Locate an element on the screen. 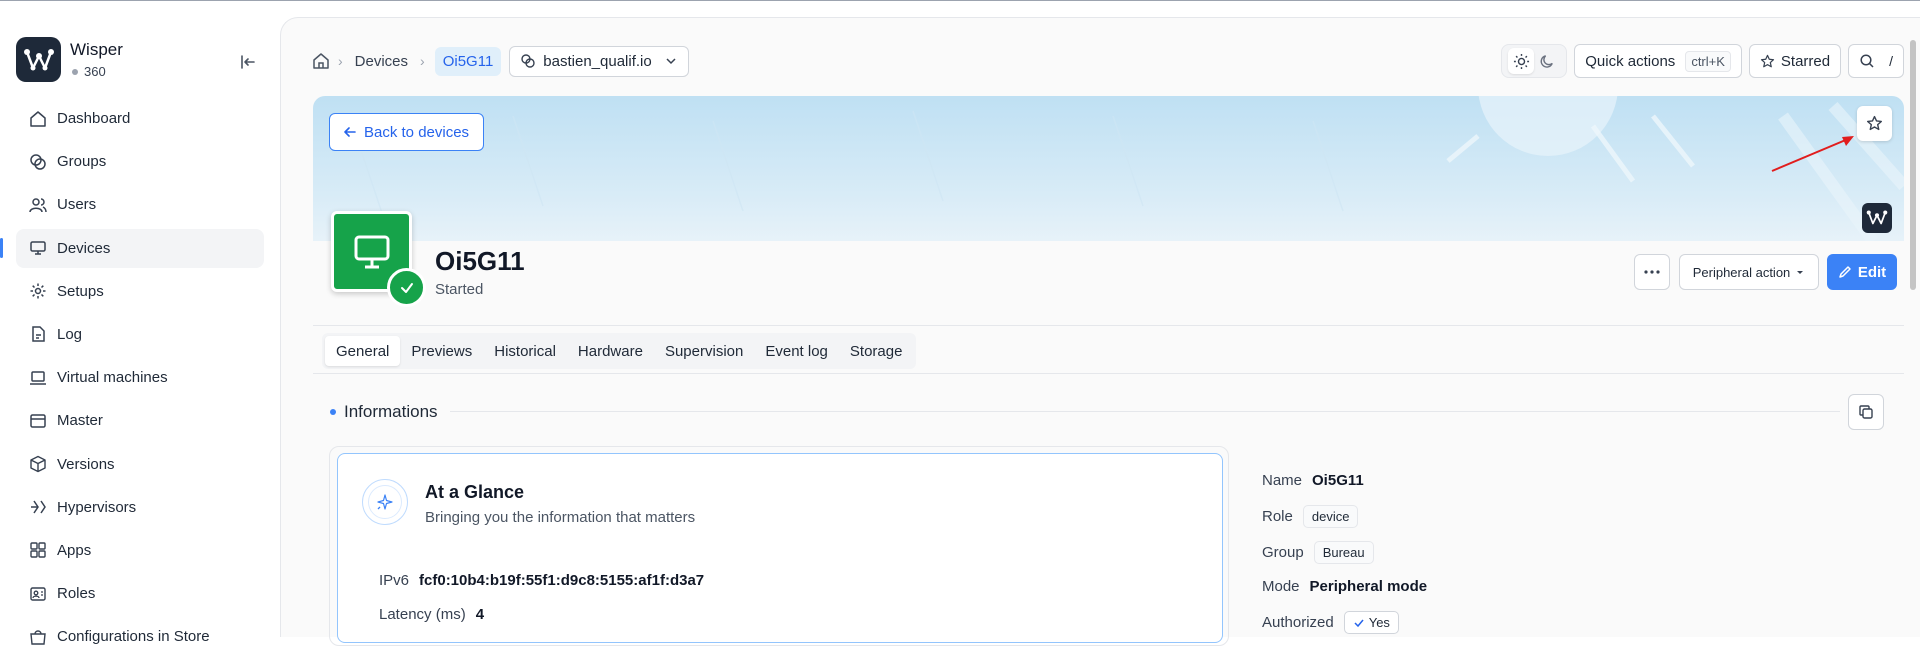  search-icon is located at coordinates (1867, 61).